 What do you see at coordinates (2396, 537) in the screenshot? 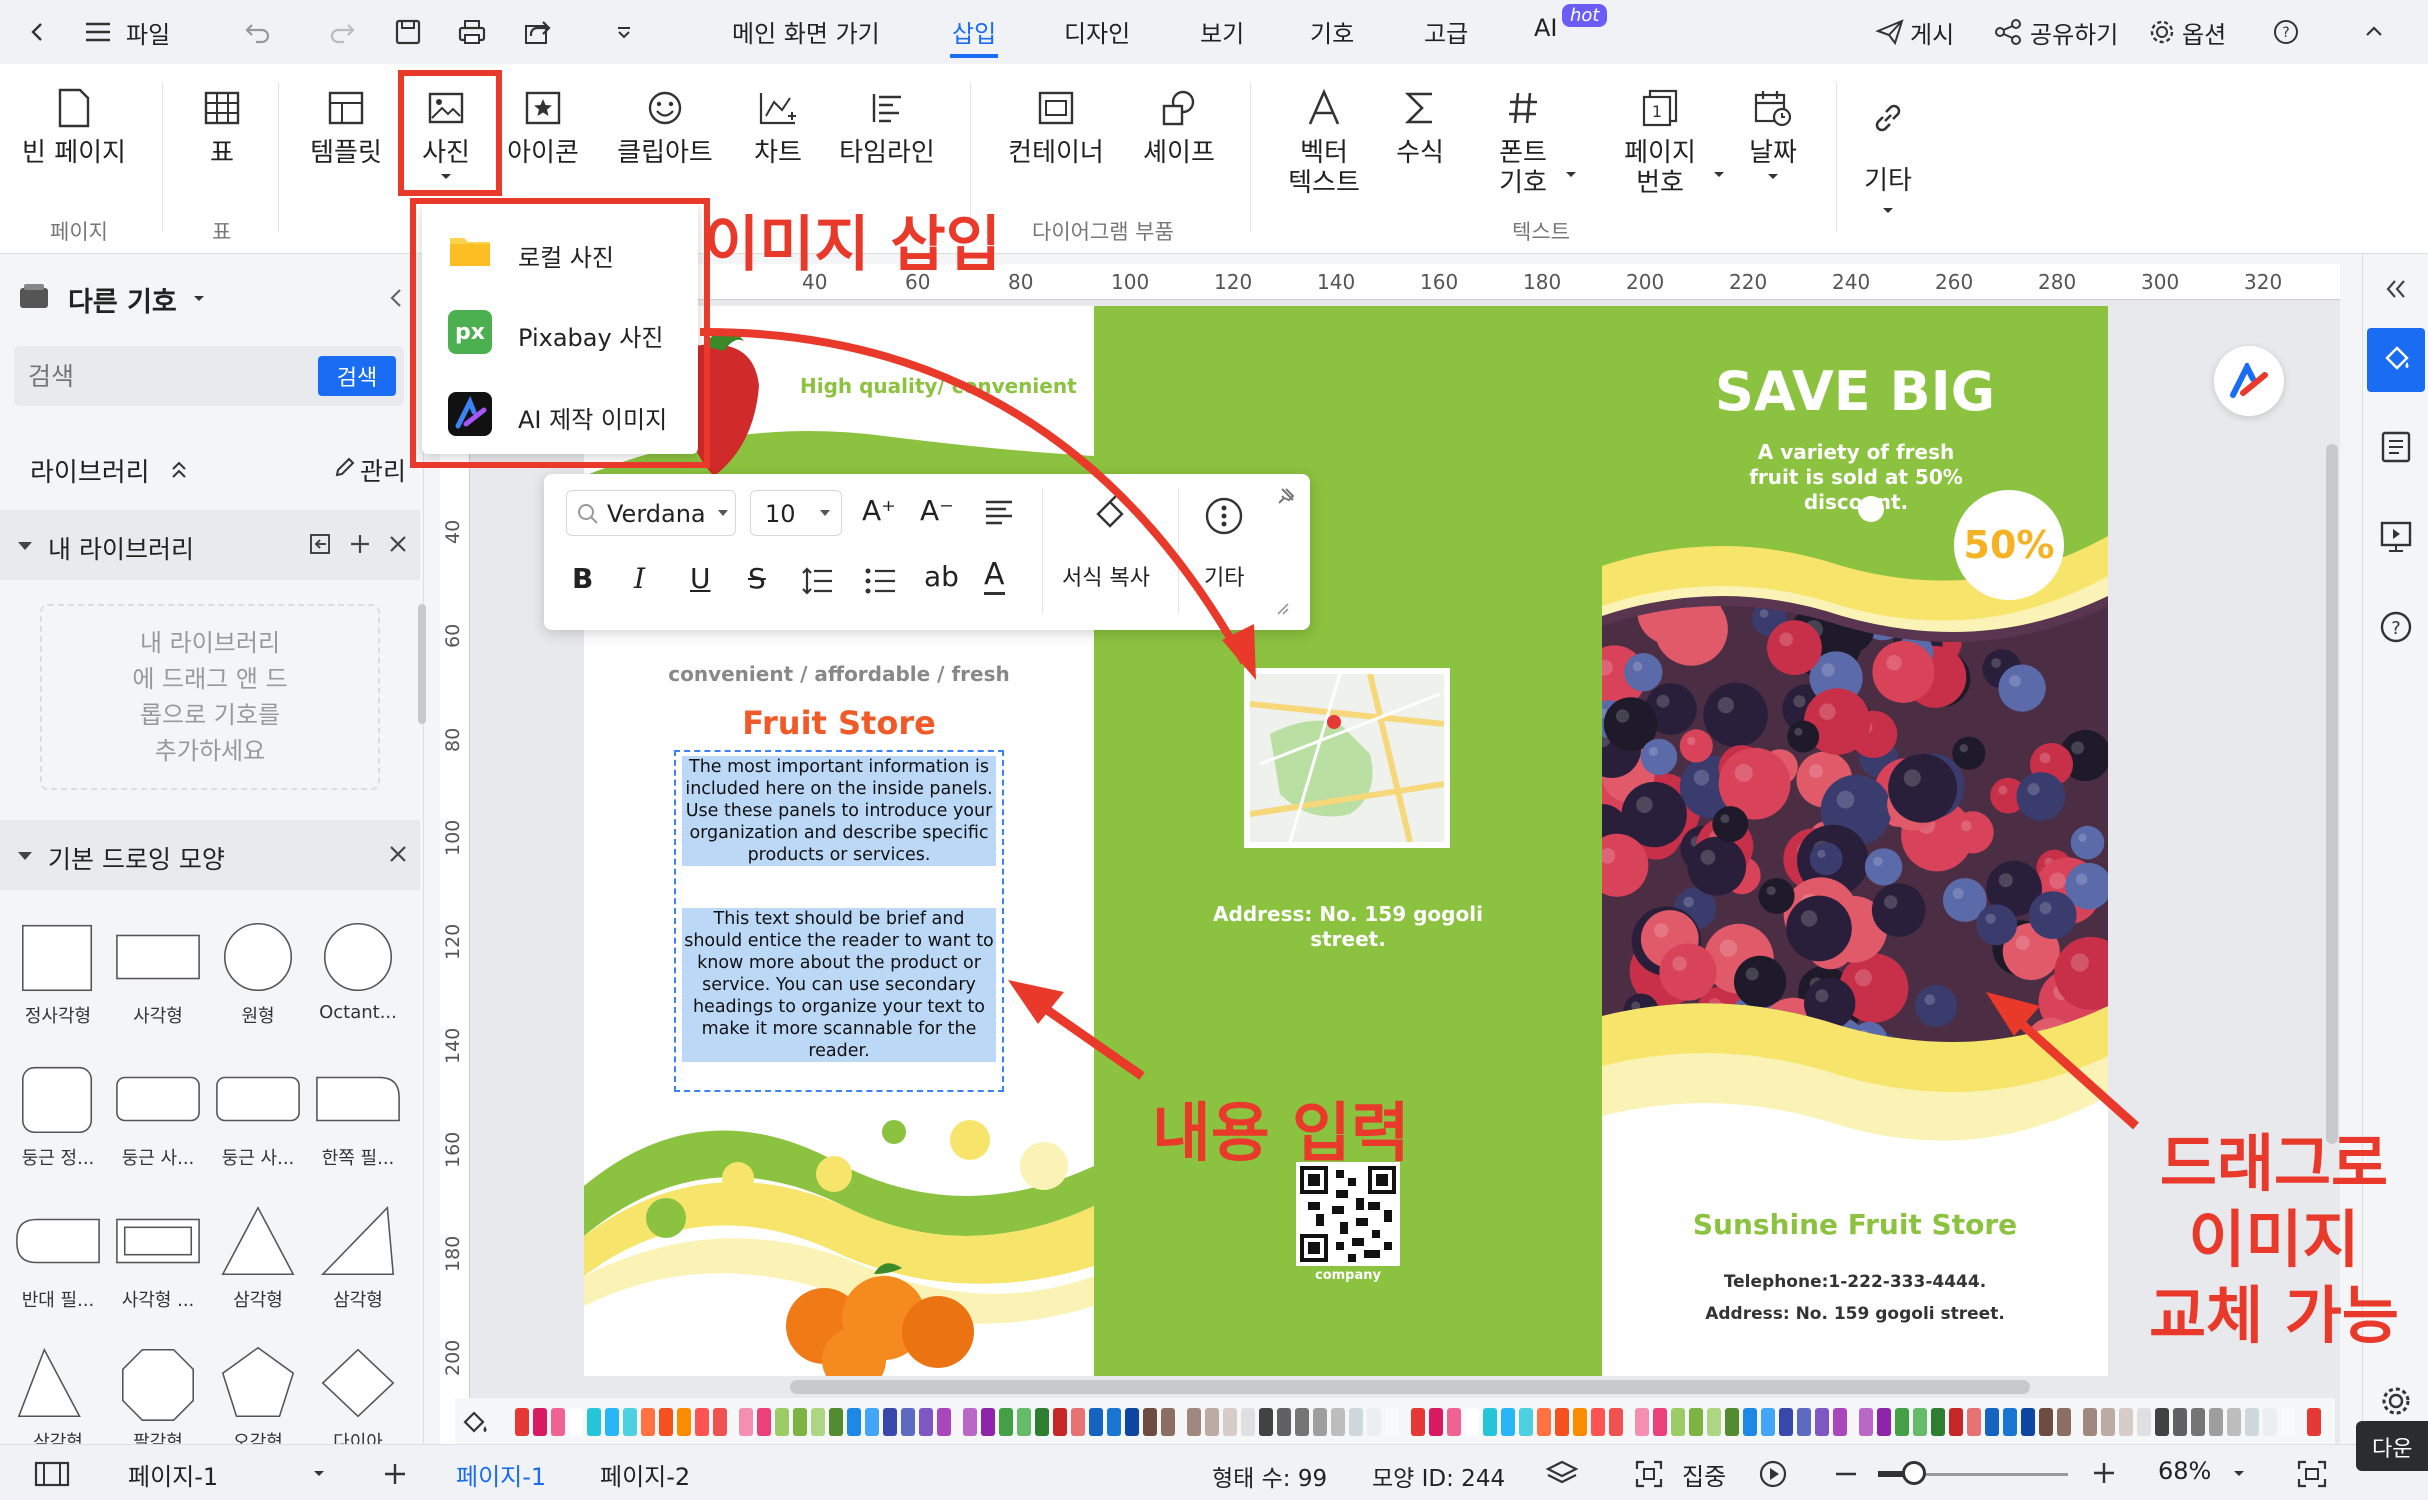
I see `presentation-icon` at bounding box center [2396, 537].